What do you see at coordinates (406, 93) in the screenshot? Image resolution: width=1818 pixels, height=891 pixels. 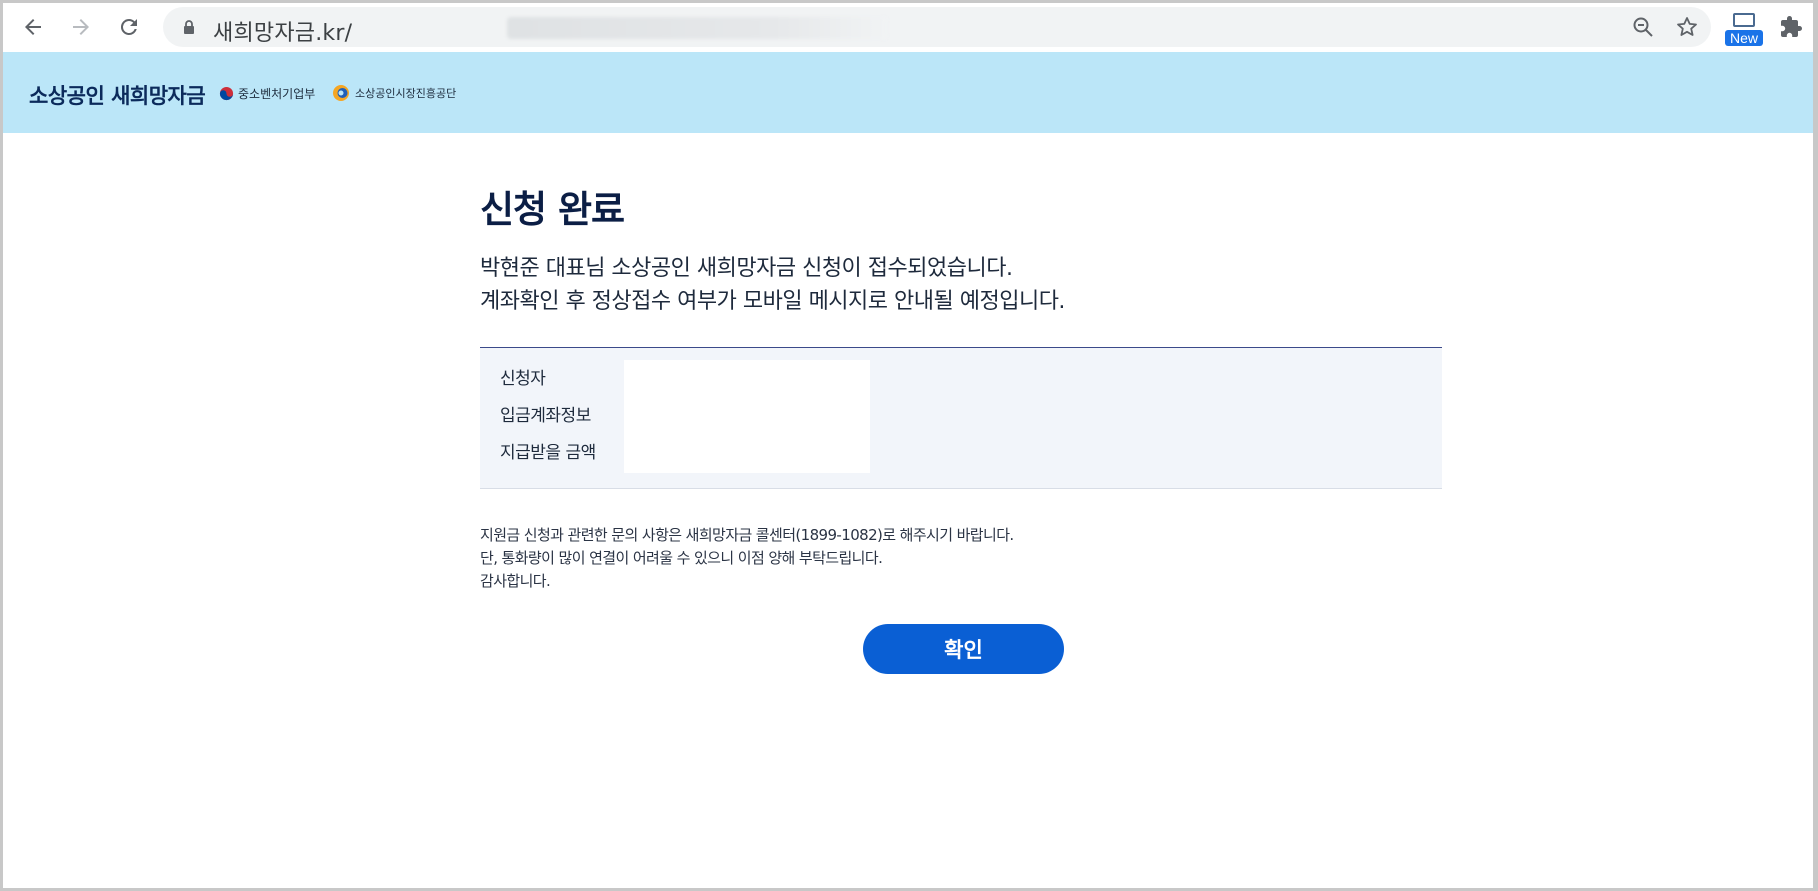 I see `agency-name: 소상공인시장진흥공단` at bounding box center [406, 93].